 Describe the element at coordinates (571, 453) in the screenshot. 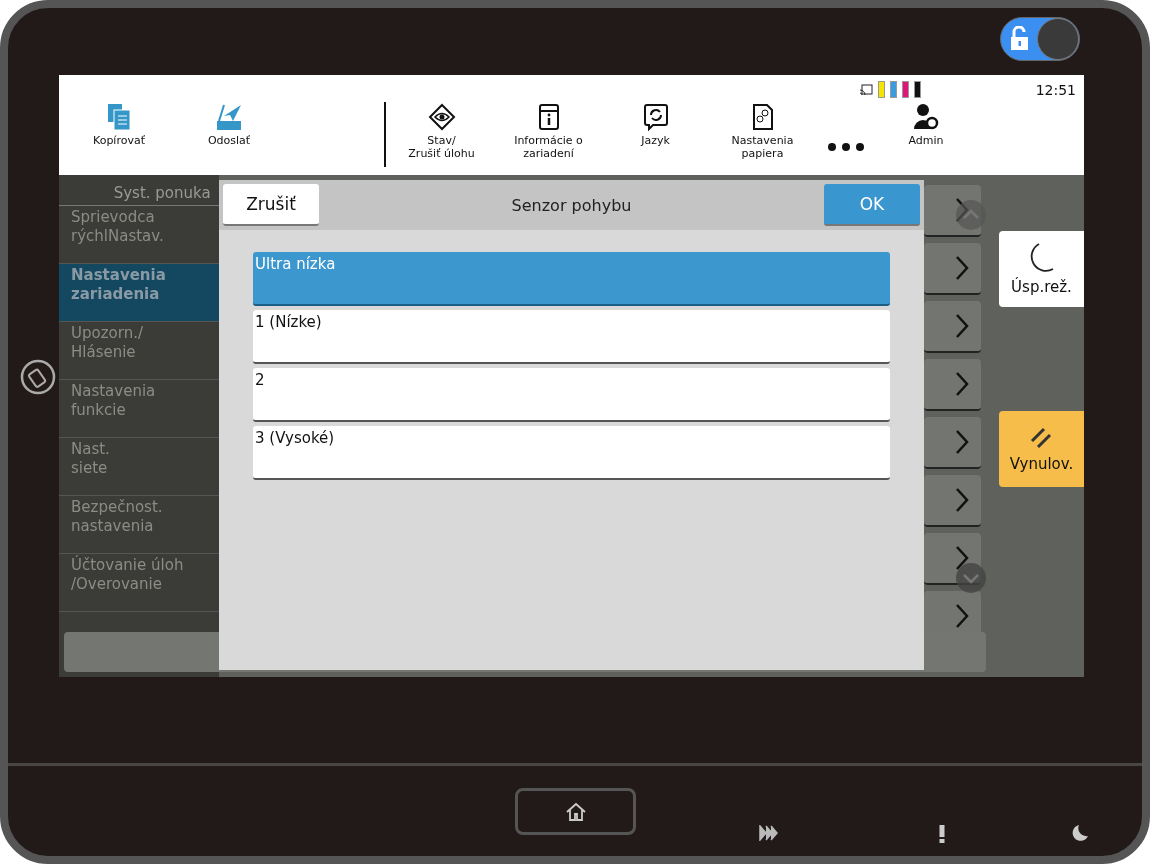

I see `option-item: 3 (Vysoké)` at that location.